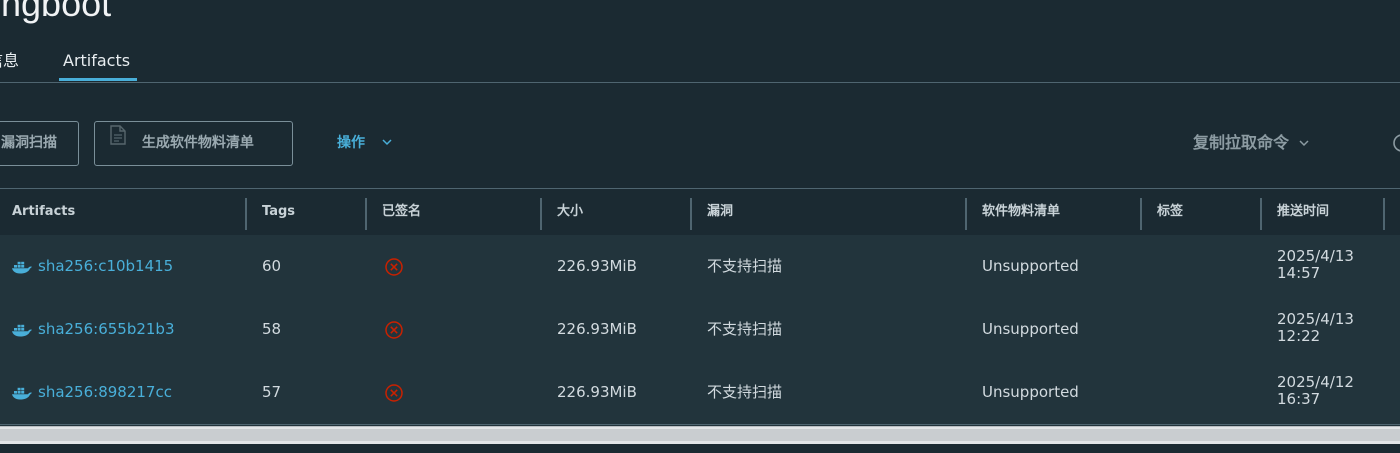 This screenshot has height=453, width=1400. I want to click on scrollbar-thumb, so click(700, 435).